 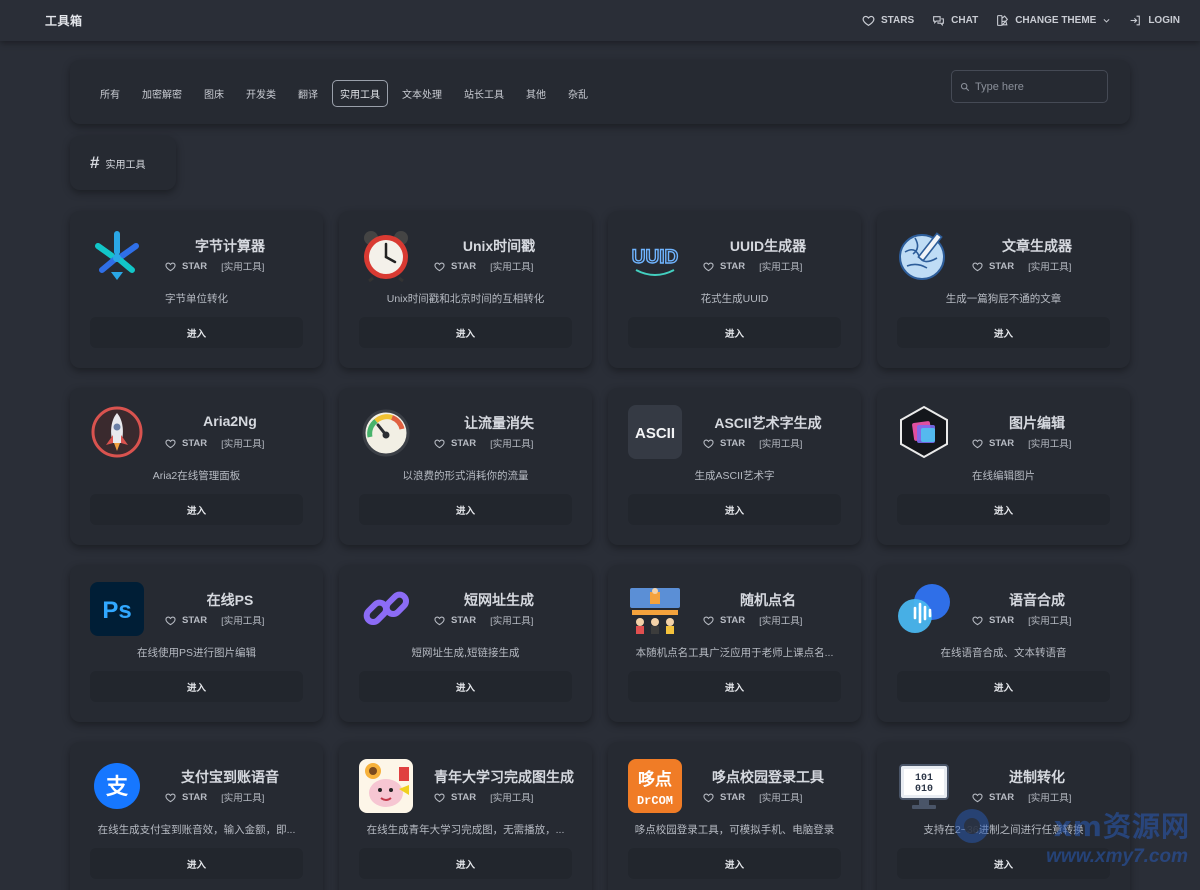 What do you see at coordinates (655, 432) in the screenshot?
I see `ascii-icon: ASCII` at bounding box center [655, 432].